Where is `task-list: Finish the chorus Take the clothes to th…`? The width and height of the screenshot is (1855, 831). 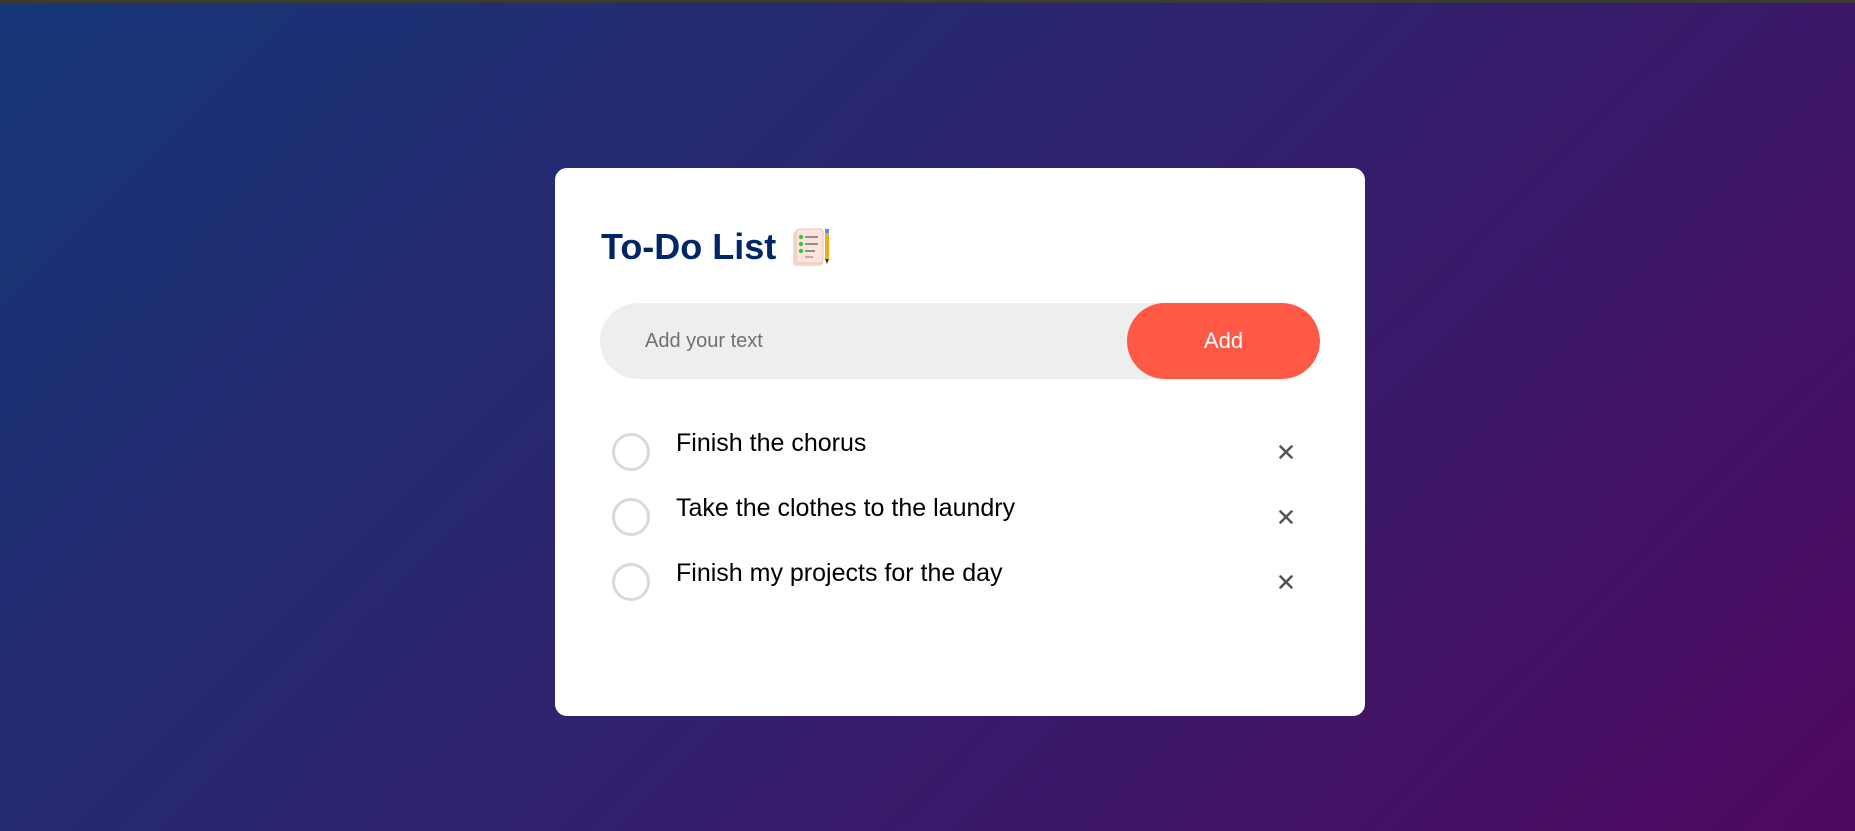
task-list: Finish the chorus Take the clothes to th… is located at coordinates (962, 528).